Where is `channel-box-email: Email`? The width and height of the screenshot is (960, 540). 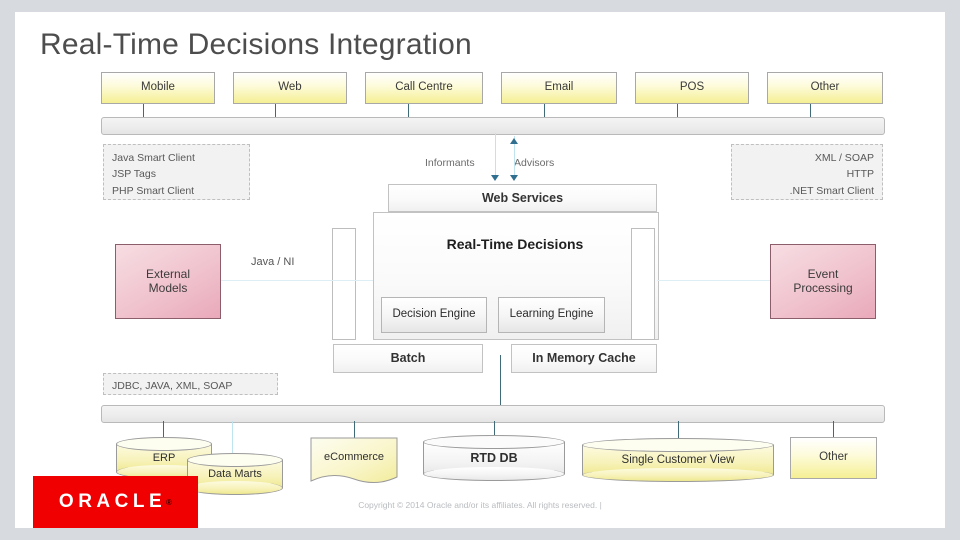
channel-box-email: Email is located at coordinates (559, 88).